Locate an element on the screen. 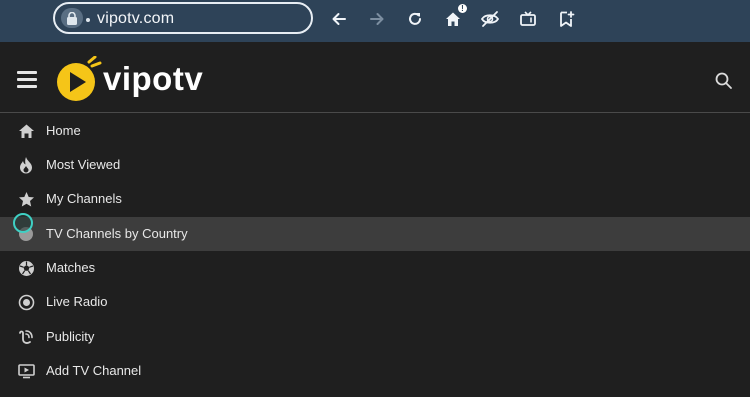 The height and width of the screenshot is (397, 750). tv-icon is located at coordinates (528, 18).